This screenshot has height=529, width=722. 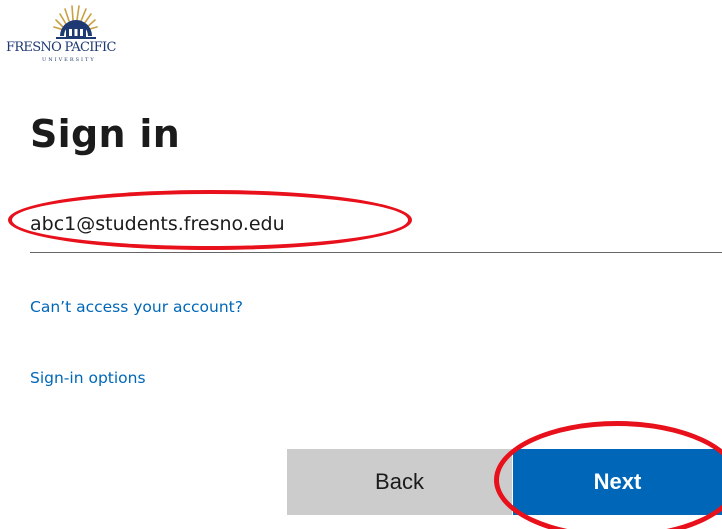 What do you see at coordinates (69, 60) in the screenshot?
I see `logo-subline: UNIVERSITY` at bounding box center [69, 60].